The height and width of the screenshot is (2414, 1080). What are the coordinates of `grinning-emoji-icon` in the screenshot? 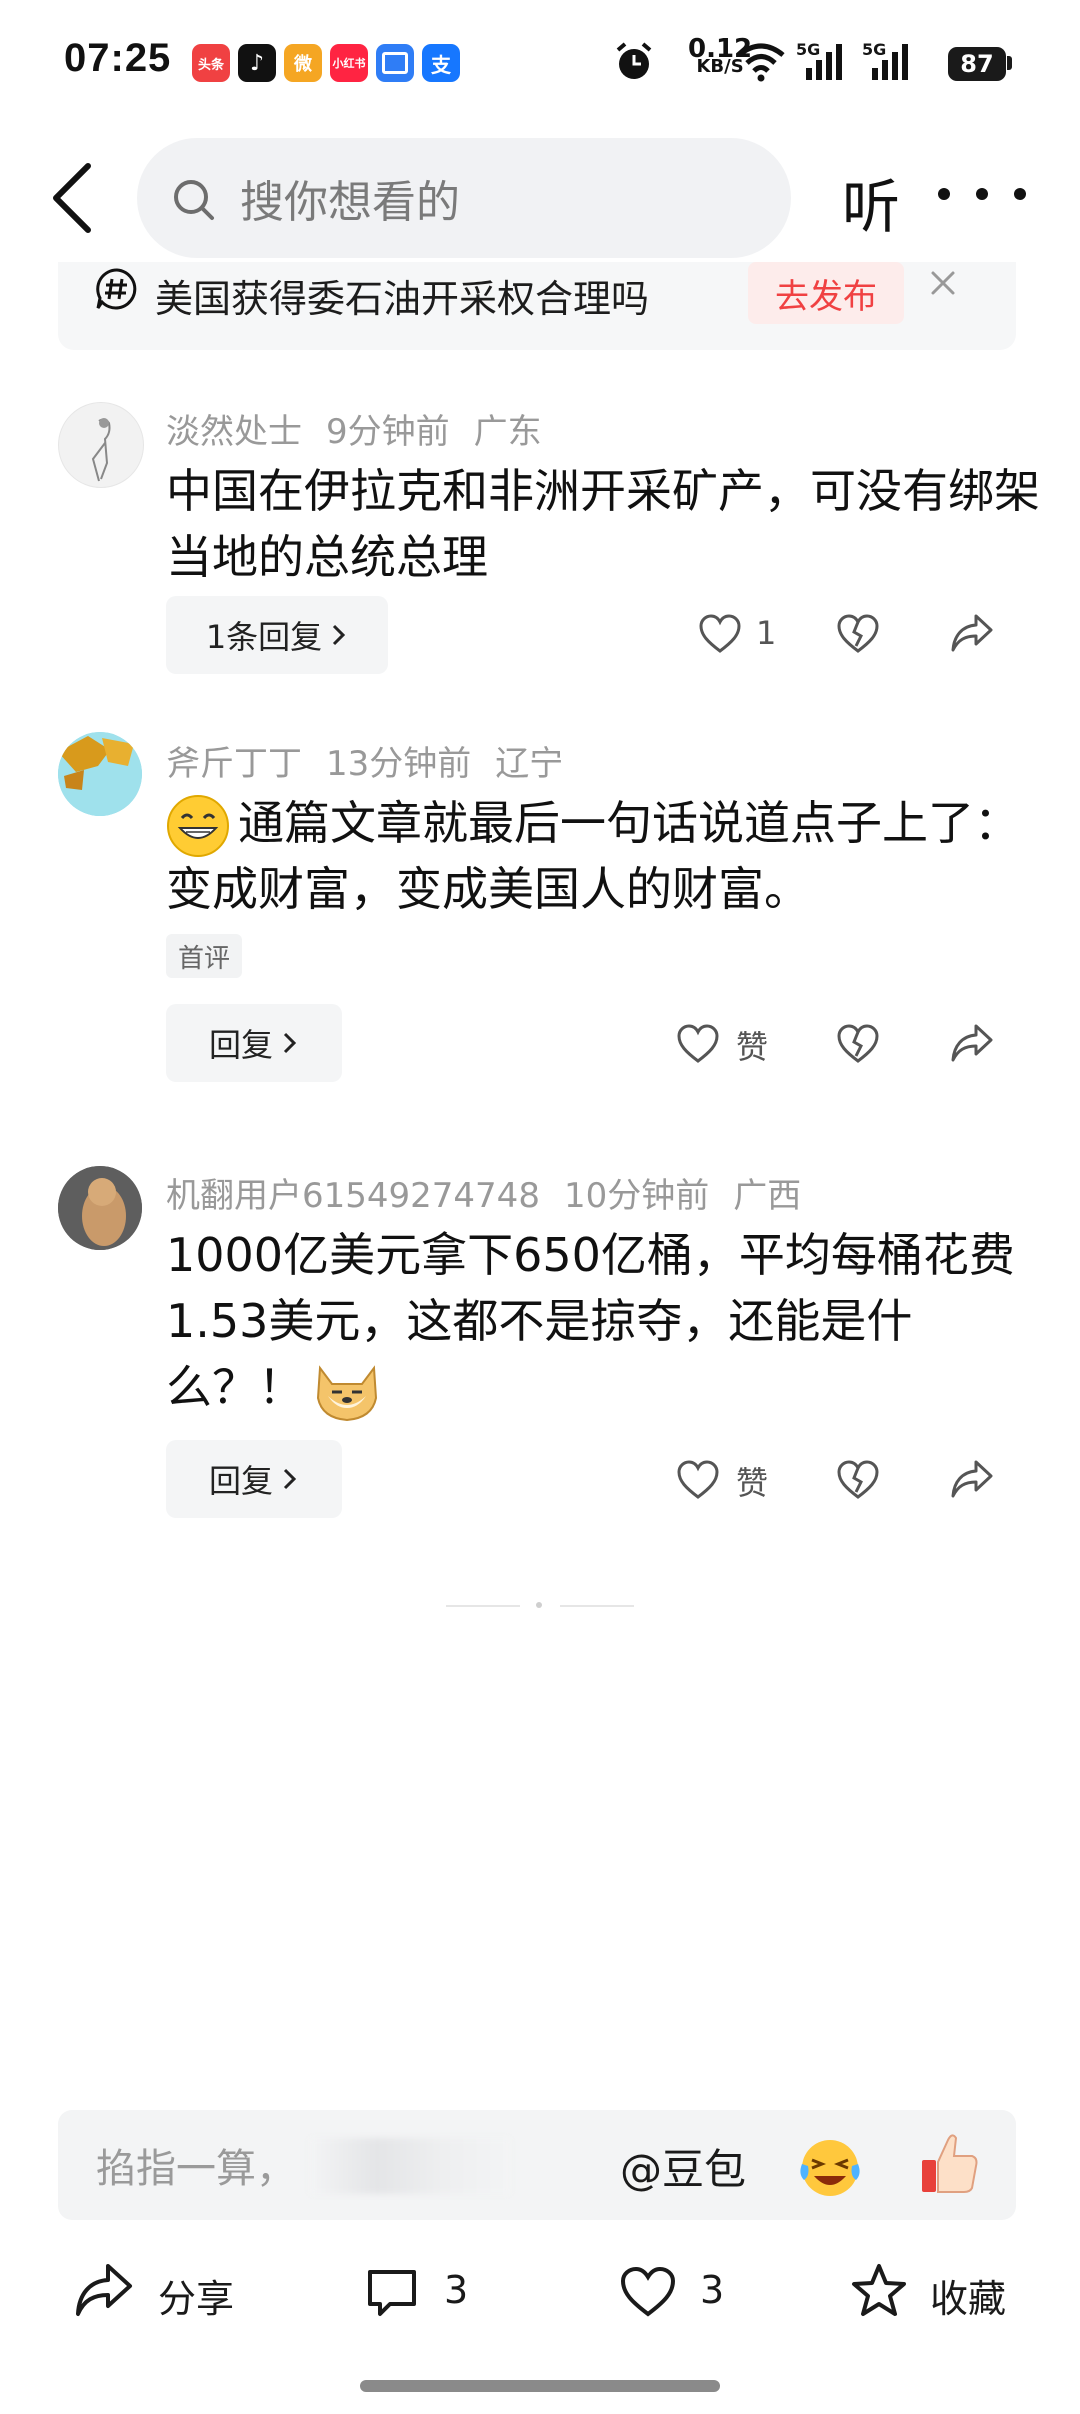 It's located at (198, 826).